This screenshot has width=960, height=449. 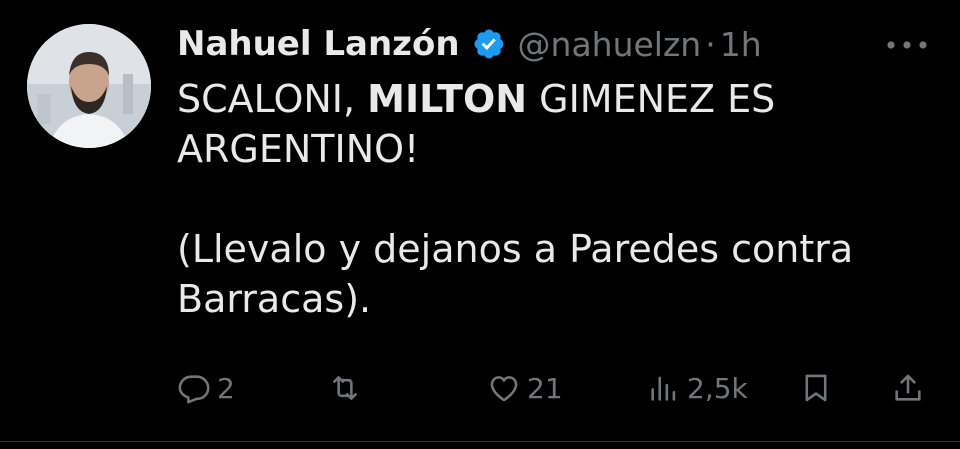 What do you see at coordinates (345, 388) in the screenshot?
I see `retweet-icon` at bounding box center [345, 388].